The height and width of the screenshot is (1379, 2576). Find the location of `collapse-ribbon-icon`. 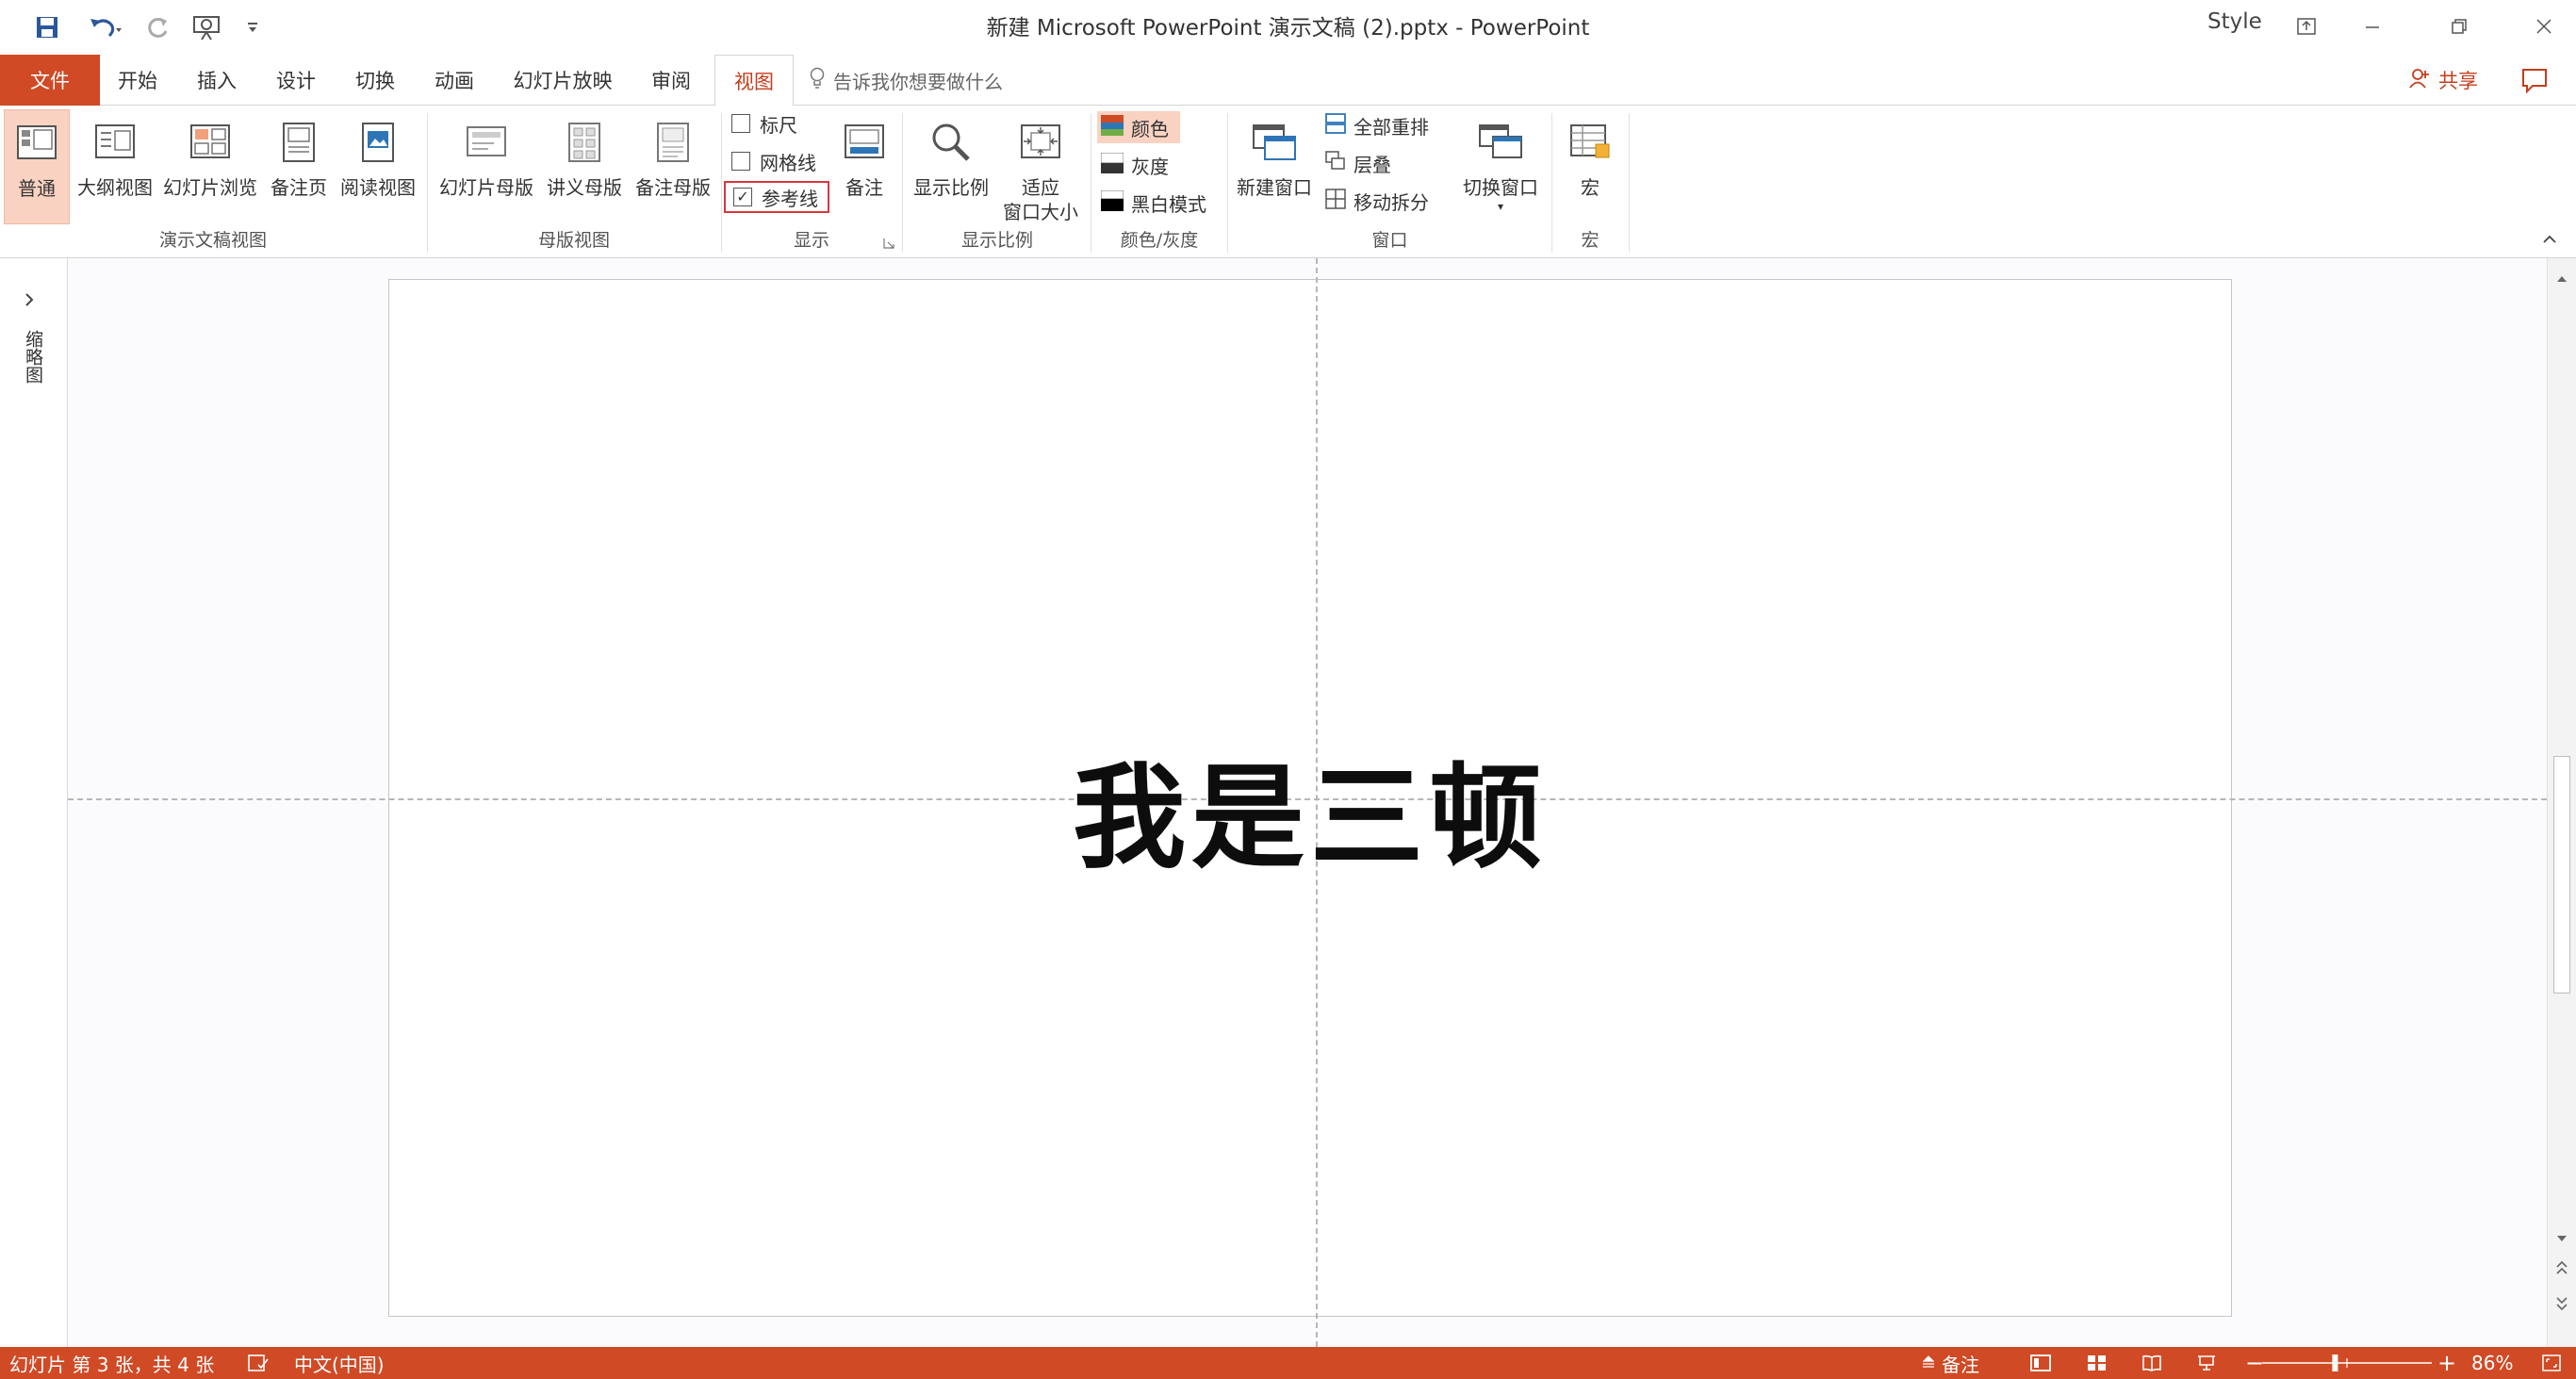

collapse-ribbon-icon is located at coordinates (2549, 241).